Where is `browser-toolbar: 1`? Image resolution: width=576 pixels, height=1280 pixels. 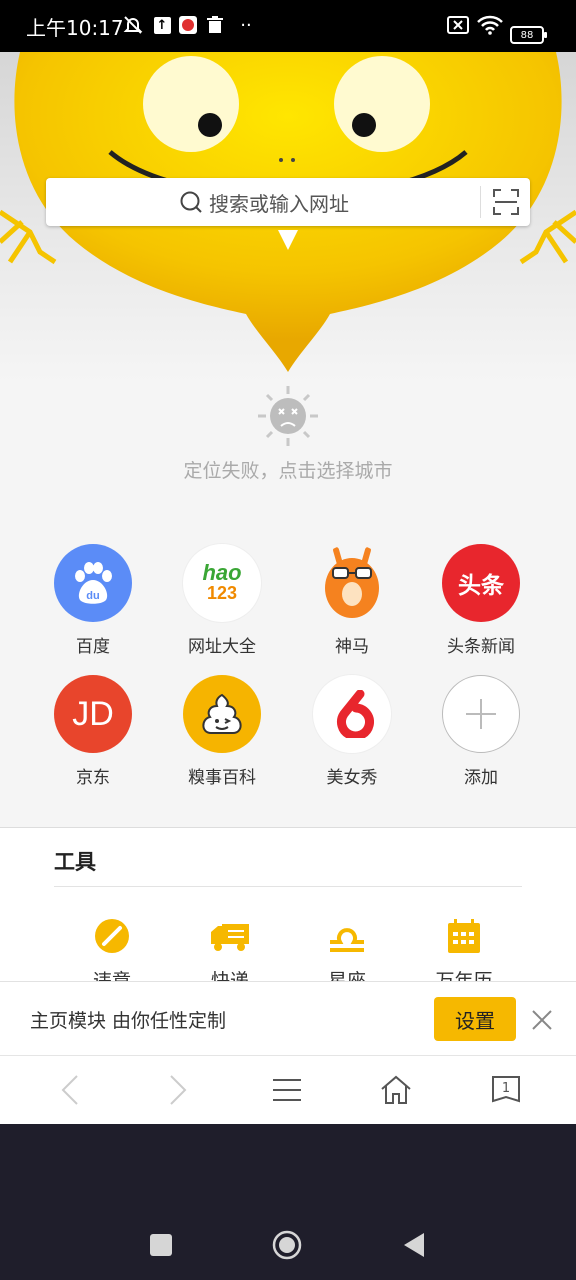 browser-toolbar: 1 is located at coordinates (288, 1089).